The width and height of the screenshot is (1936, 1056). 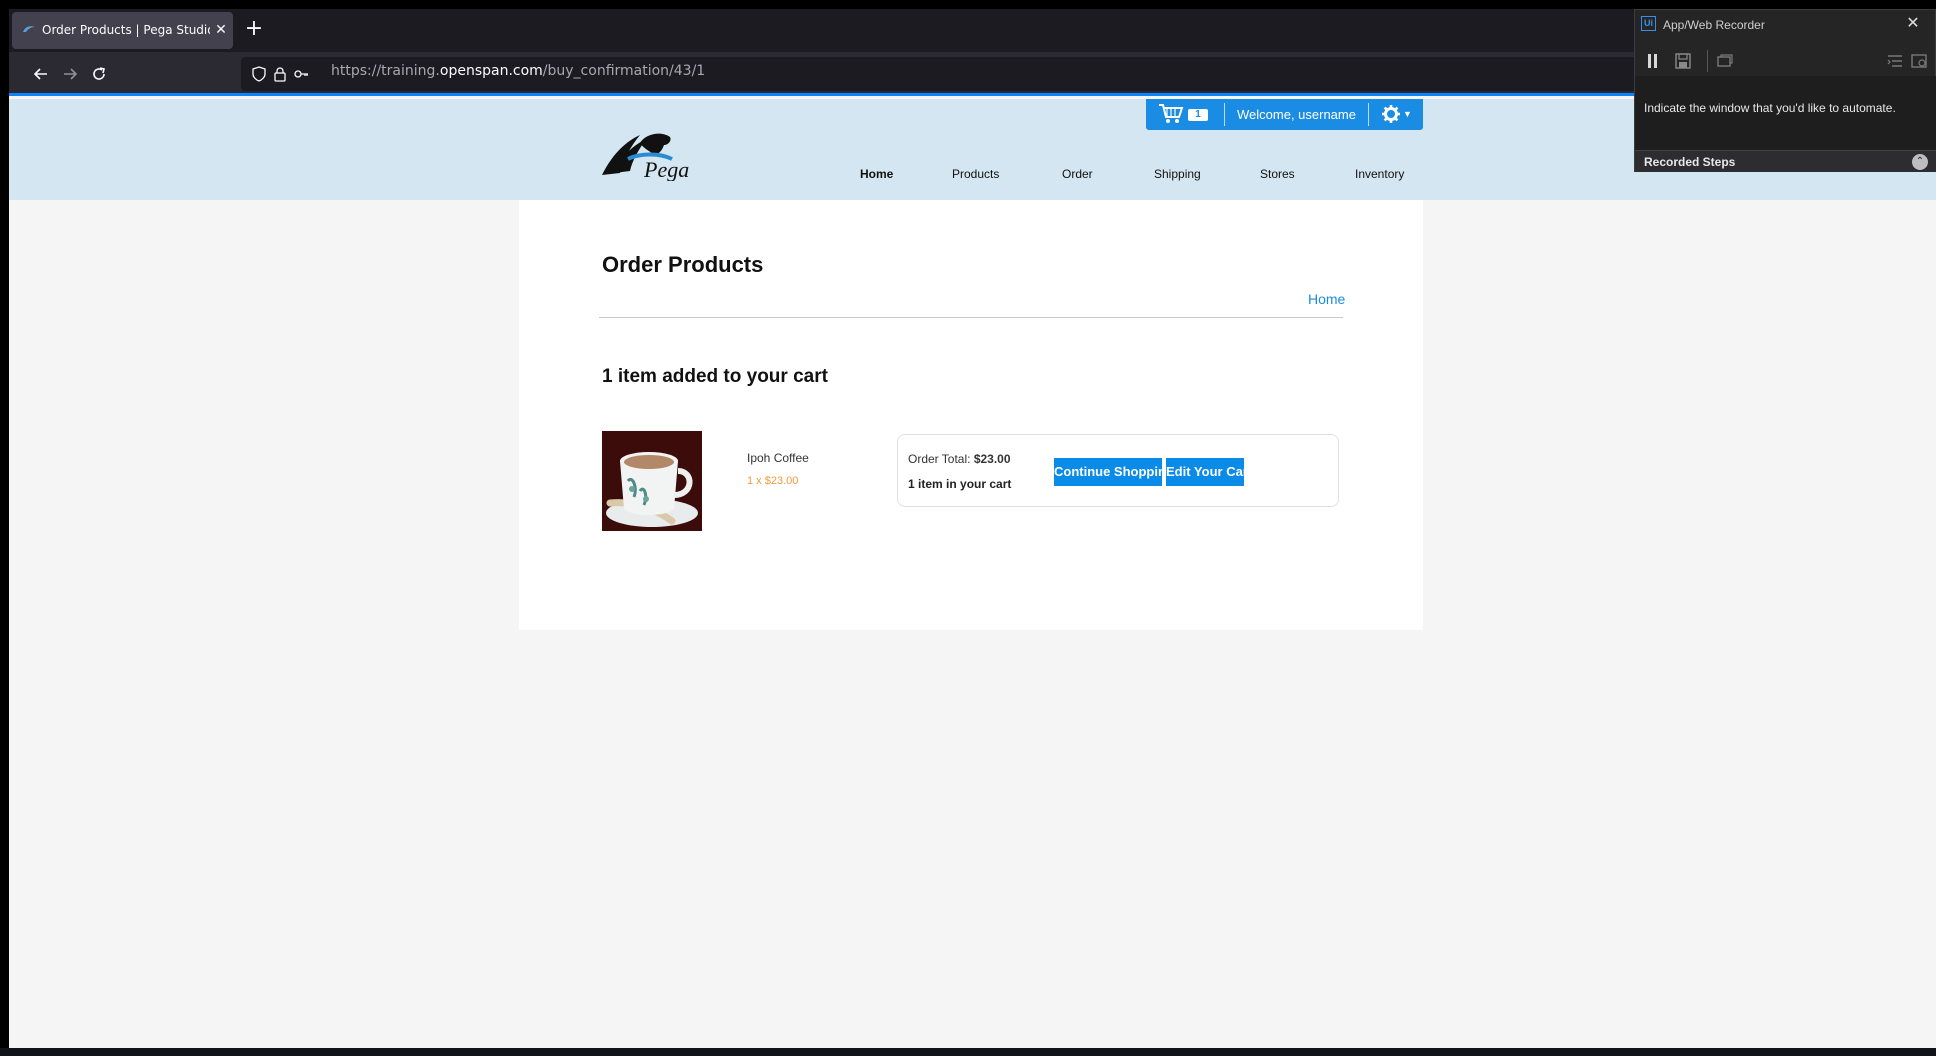 What do you see at coordinates (259, 74) in the screenshot?
I see `shield-icon` at bounding box center [259, 74].